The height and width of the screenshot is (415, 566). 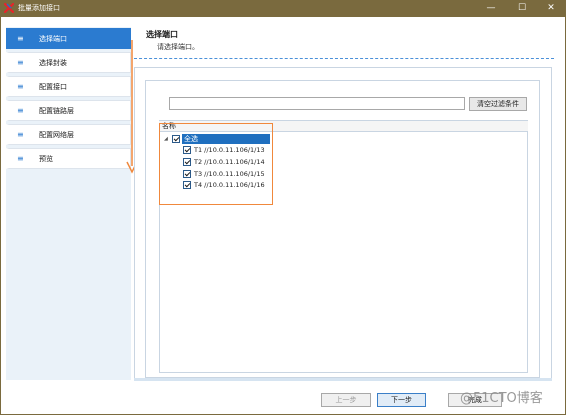 I want to click on sidebar-item-label: 配置接口, so click(x=53, y=87).